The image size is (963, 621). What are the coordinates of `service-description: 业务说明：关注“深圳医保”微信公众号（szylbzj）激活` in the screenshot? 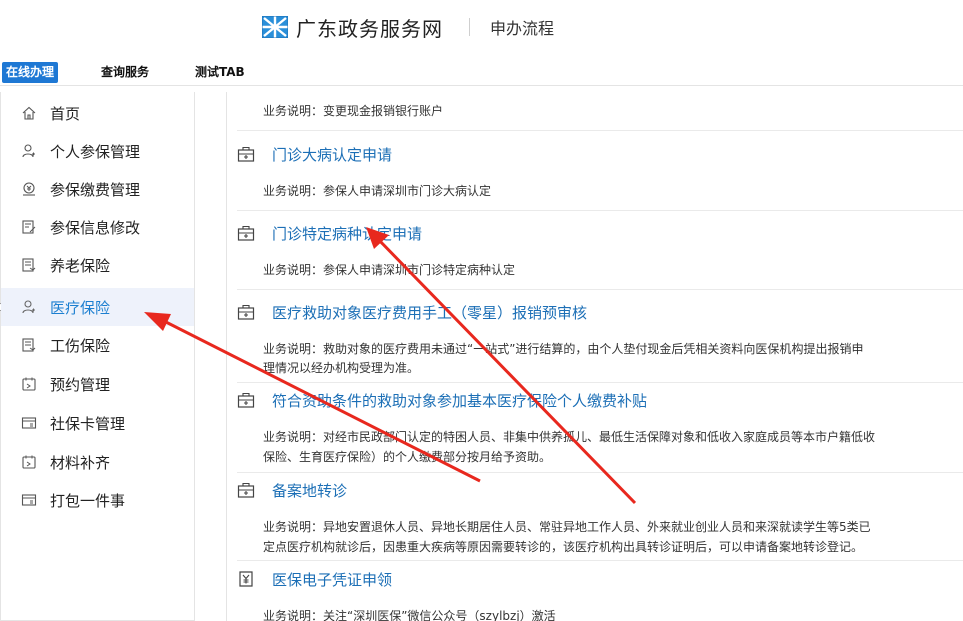 It's located at (409, 615).